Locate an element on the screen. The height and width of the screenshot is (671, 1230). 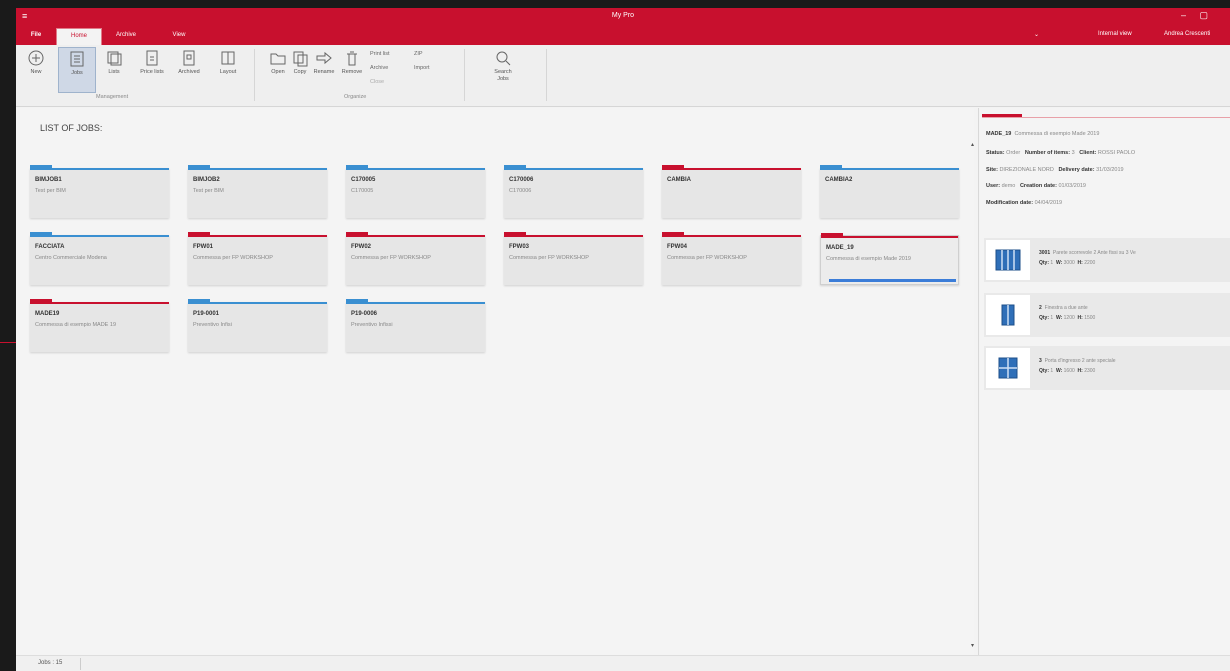
job-card: P19-0006 Preventivo Infissi is located at coordinates (415, 325).